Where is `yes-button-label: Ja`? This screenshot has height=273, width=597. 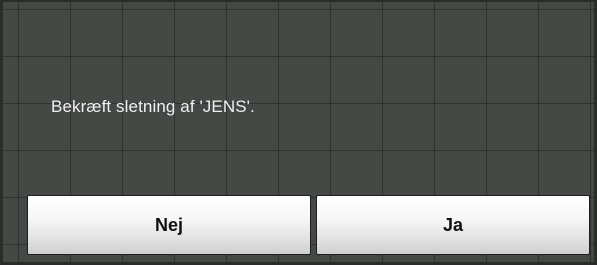 yes-button-label: Ja is located at coordinates (453, 224).